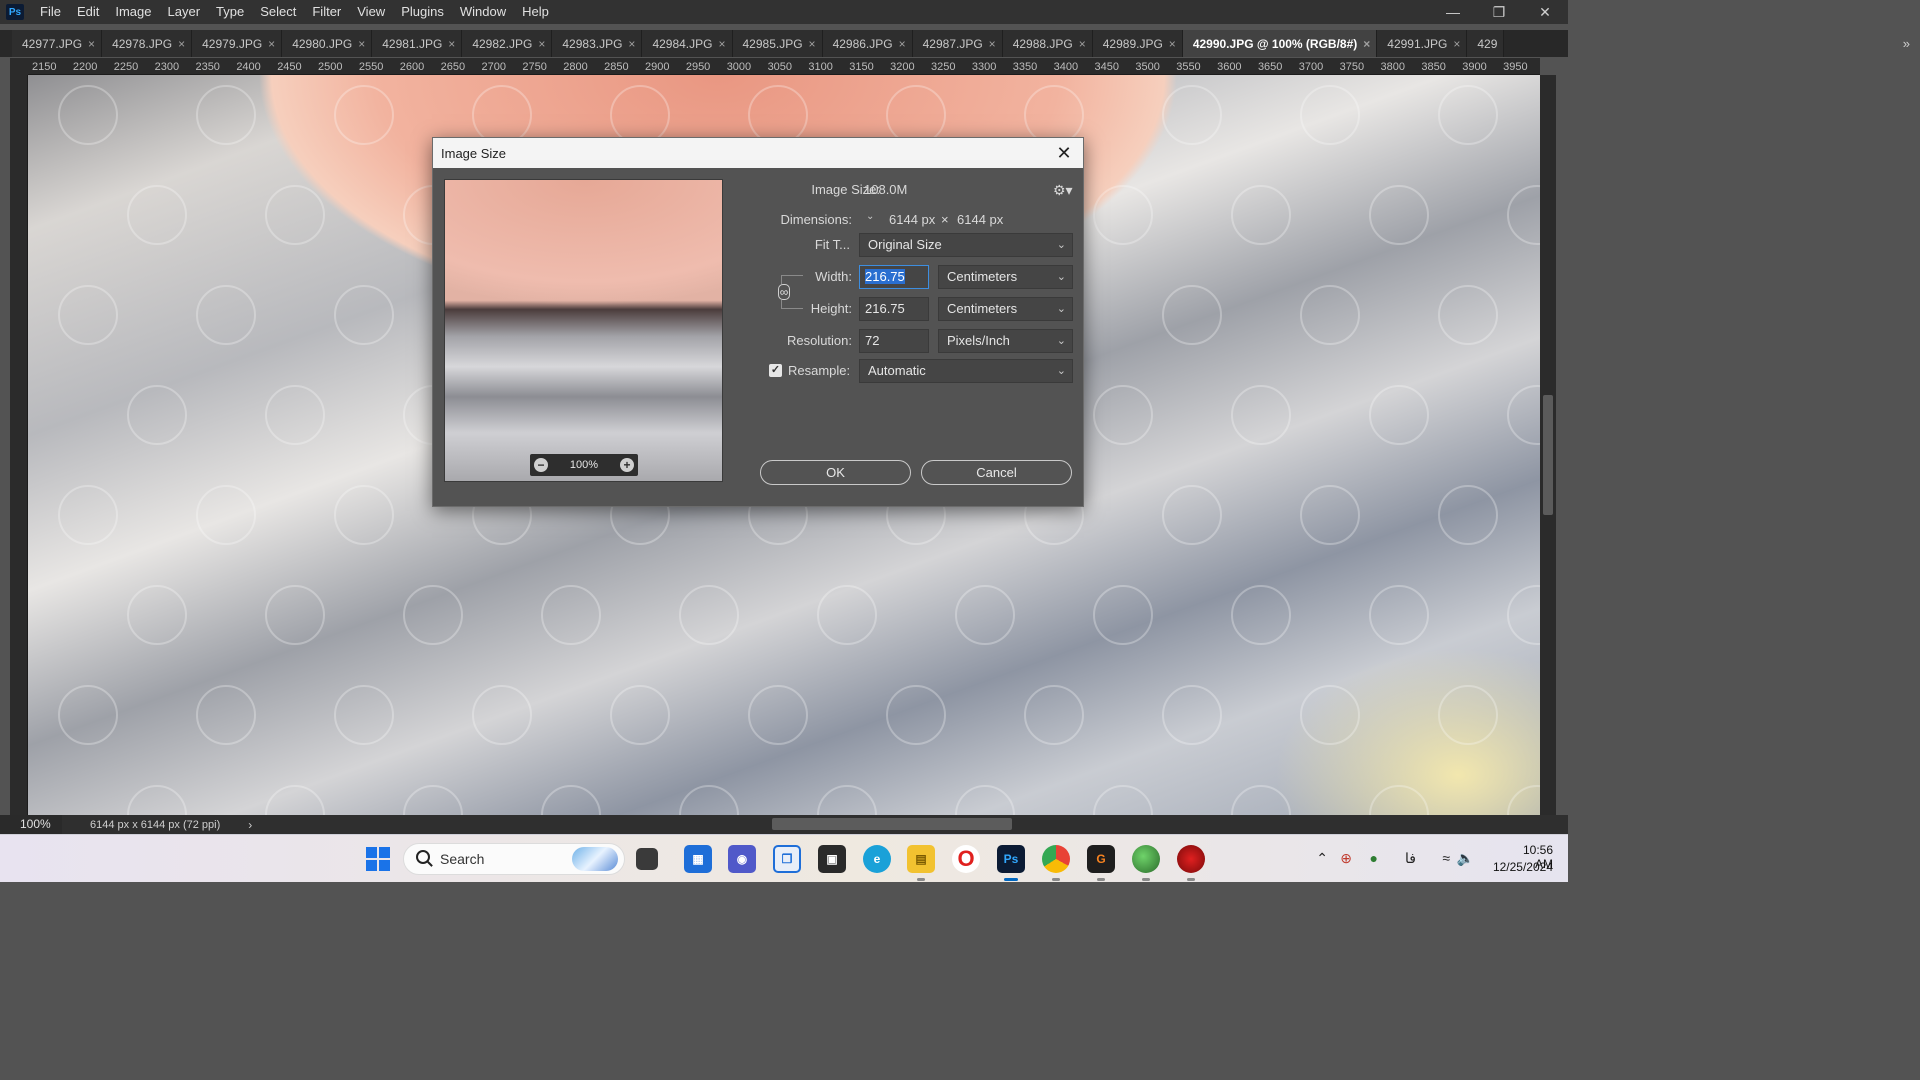  What do you see at coordinates (583, 330) in the screenshot?
I see `image-preview: − 100% +` at bounding box center [583, 330].